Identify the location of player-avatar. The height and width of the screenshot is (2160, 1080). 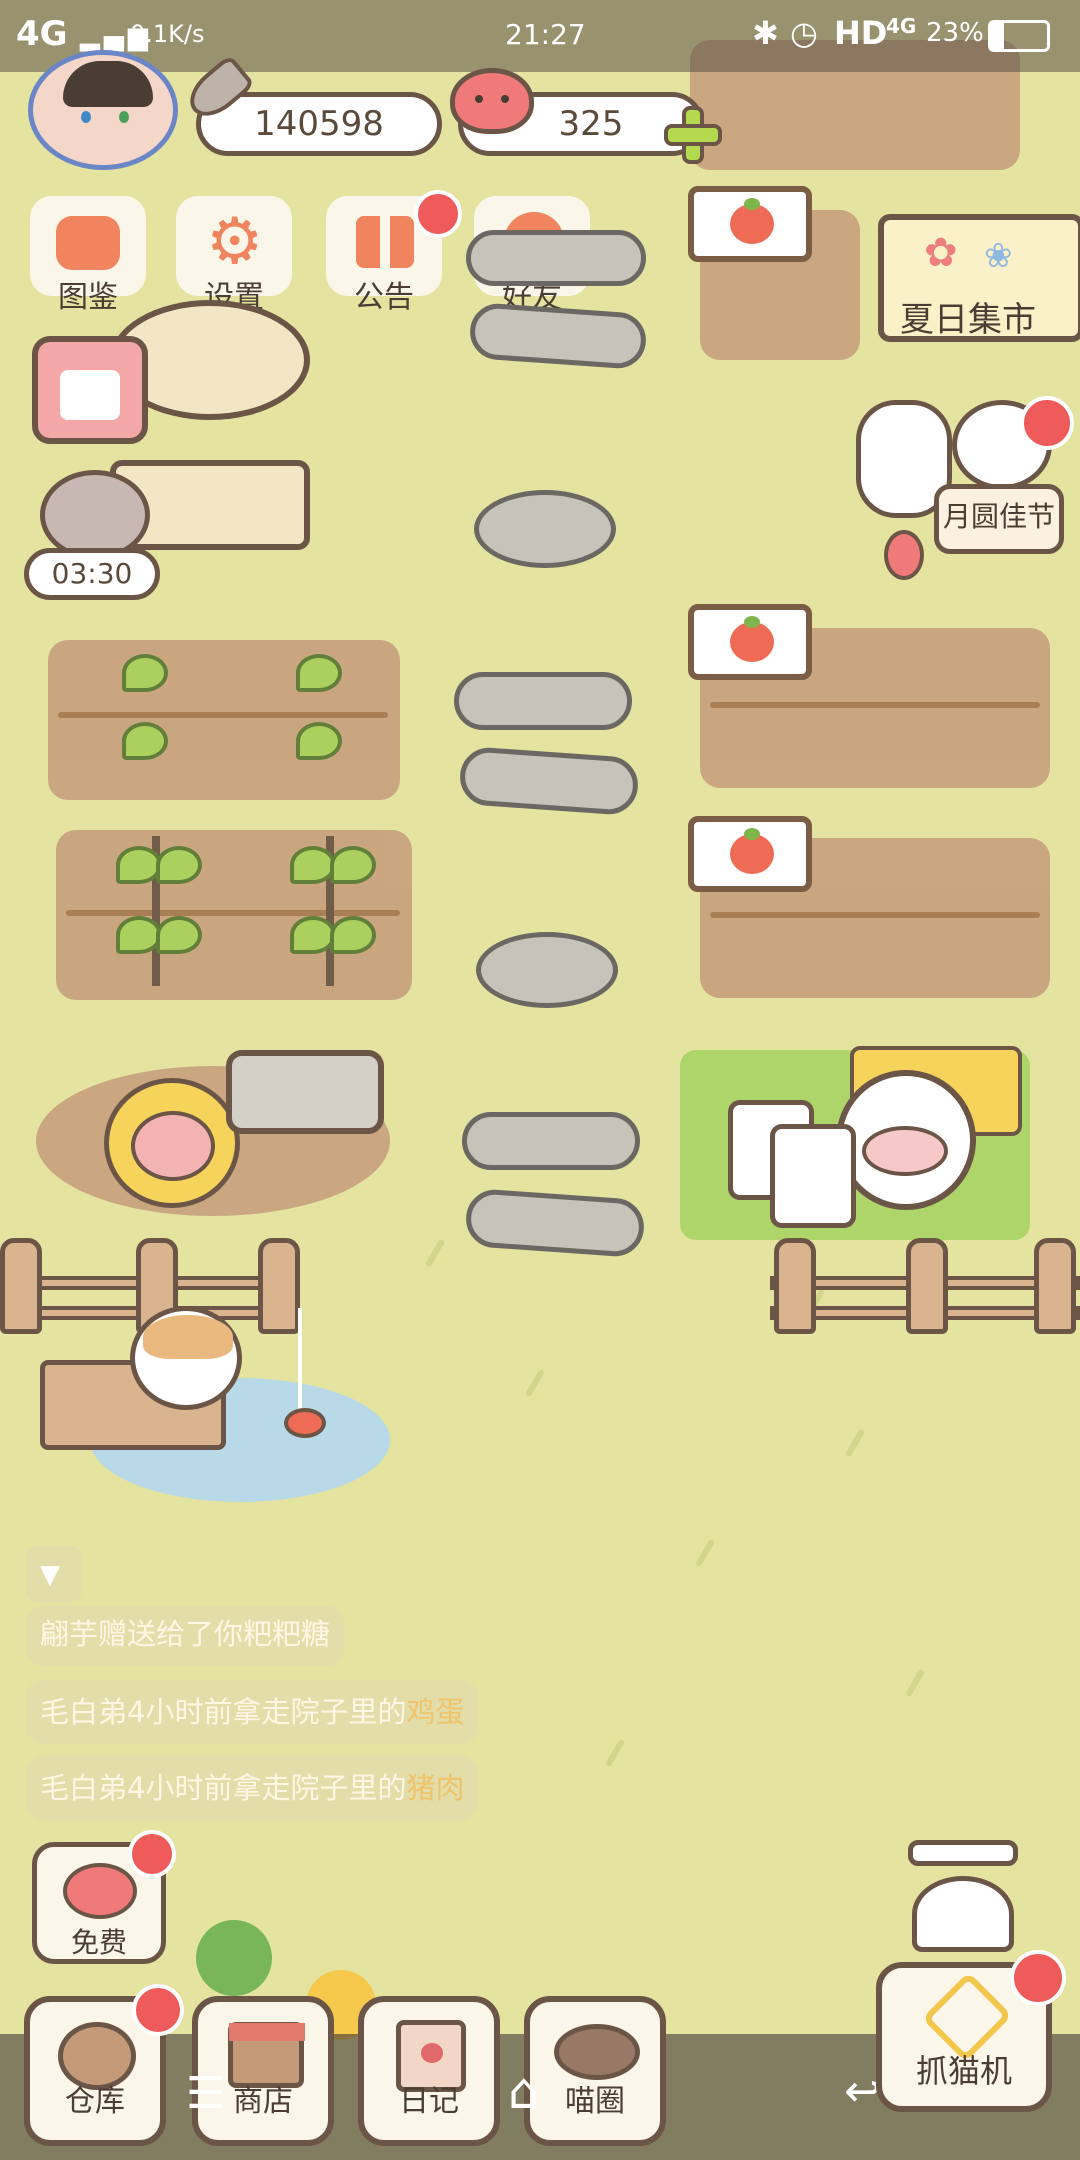
(103, 110).